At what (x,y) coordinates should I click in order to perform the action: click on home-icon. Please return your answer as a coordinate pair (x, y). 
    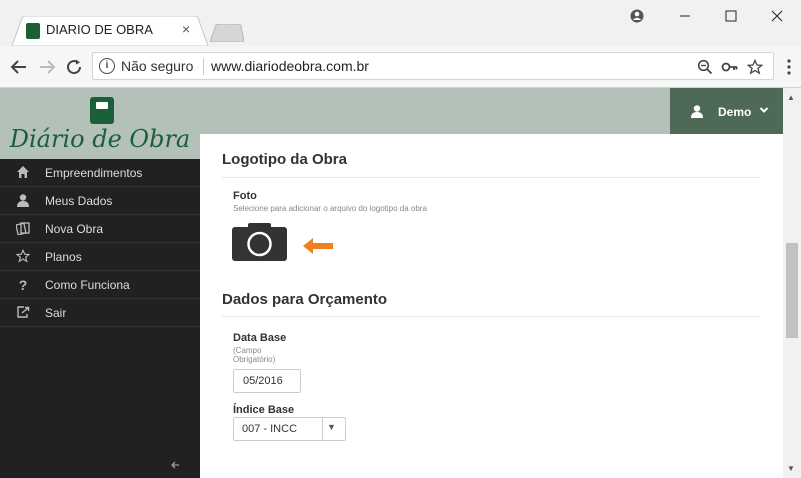
    Looking at the image, I should click on (23, 173).